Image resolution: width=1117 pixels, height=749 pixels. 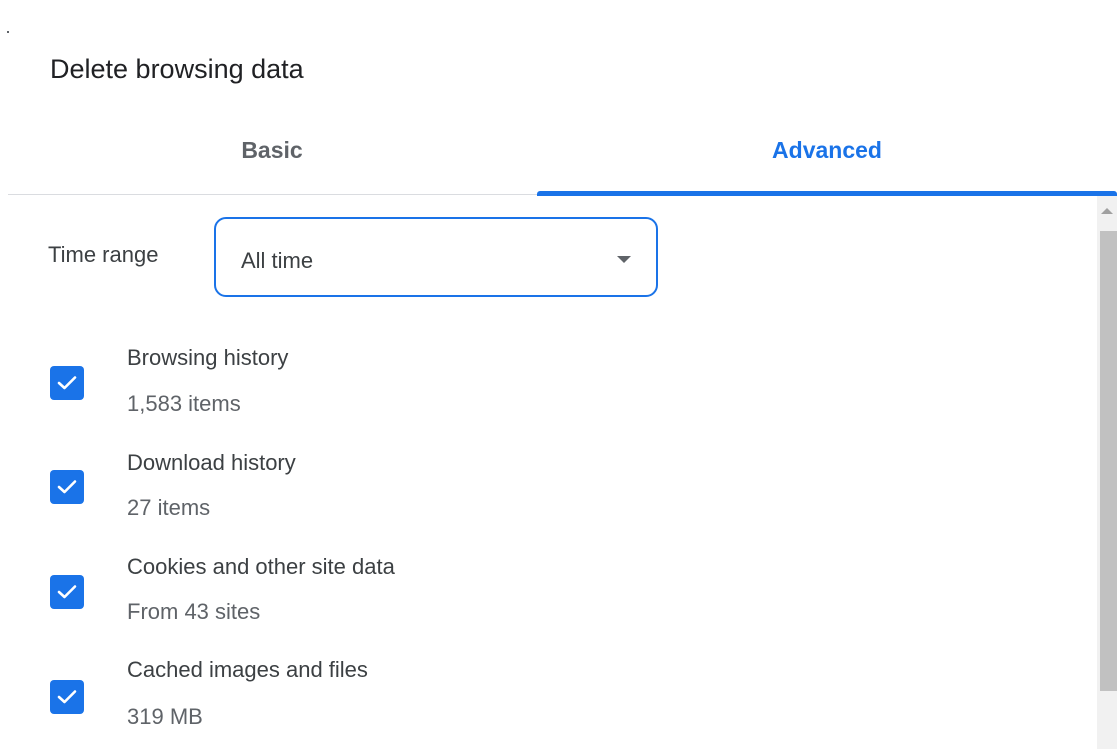 I want to click on time-range-value: All time, so click(x=277, y=260).